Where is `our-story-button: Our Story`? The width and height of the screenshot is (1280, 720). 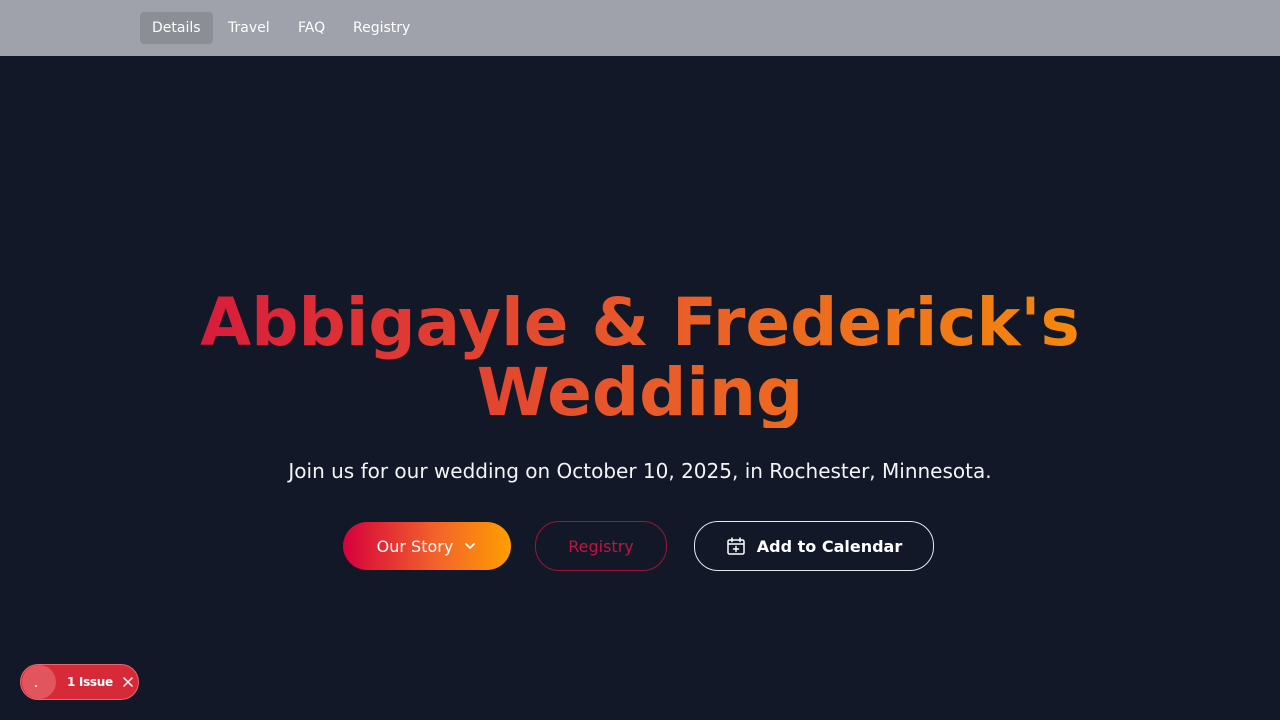 our-story-button: Our Story is located at coordinates (427, 546).